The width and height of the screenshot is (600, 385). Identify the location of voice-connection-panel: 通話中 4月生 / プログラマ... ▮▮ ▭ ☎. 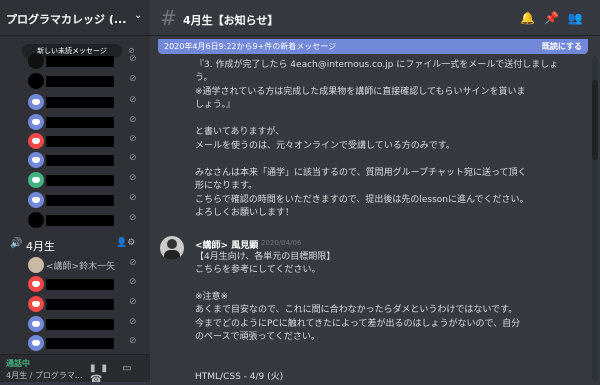
(75, 369).